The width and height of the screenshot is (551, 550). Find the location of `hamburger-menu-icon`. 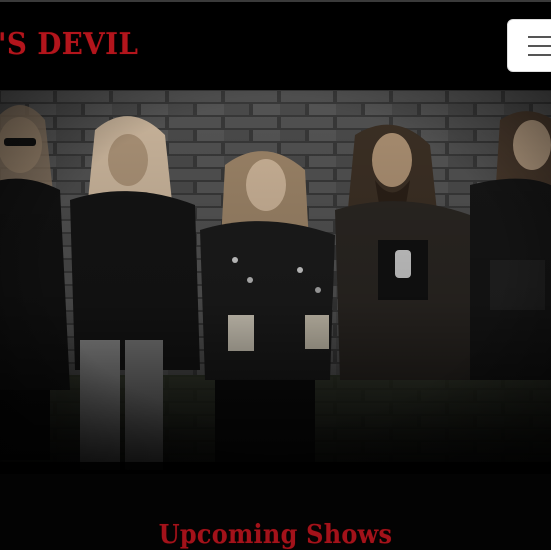

hamburger-menu-icon is located at coordinates (539, 46).